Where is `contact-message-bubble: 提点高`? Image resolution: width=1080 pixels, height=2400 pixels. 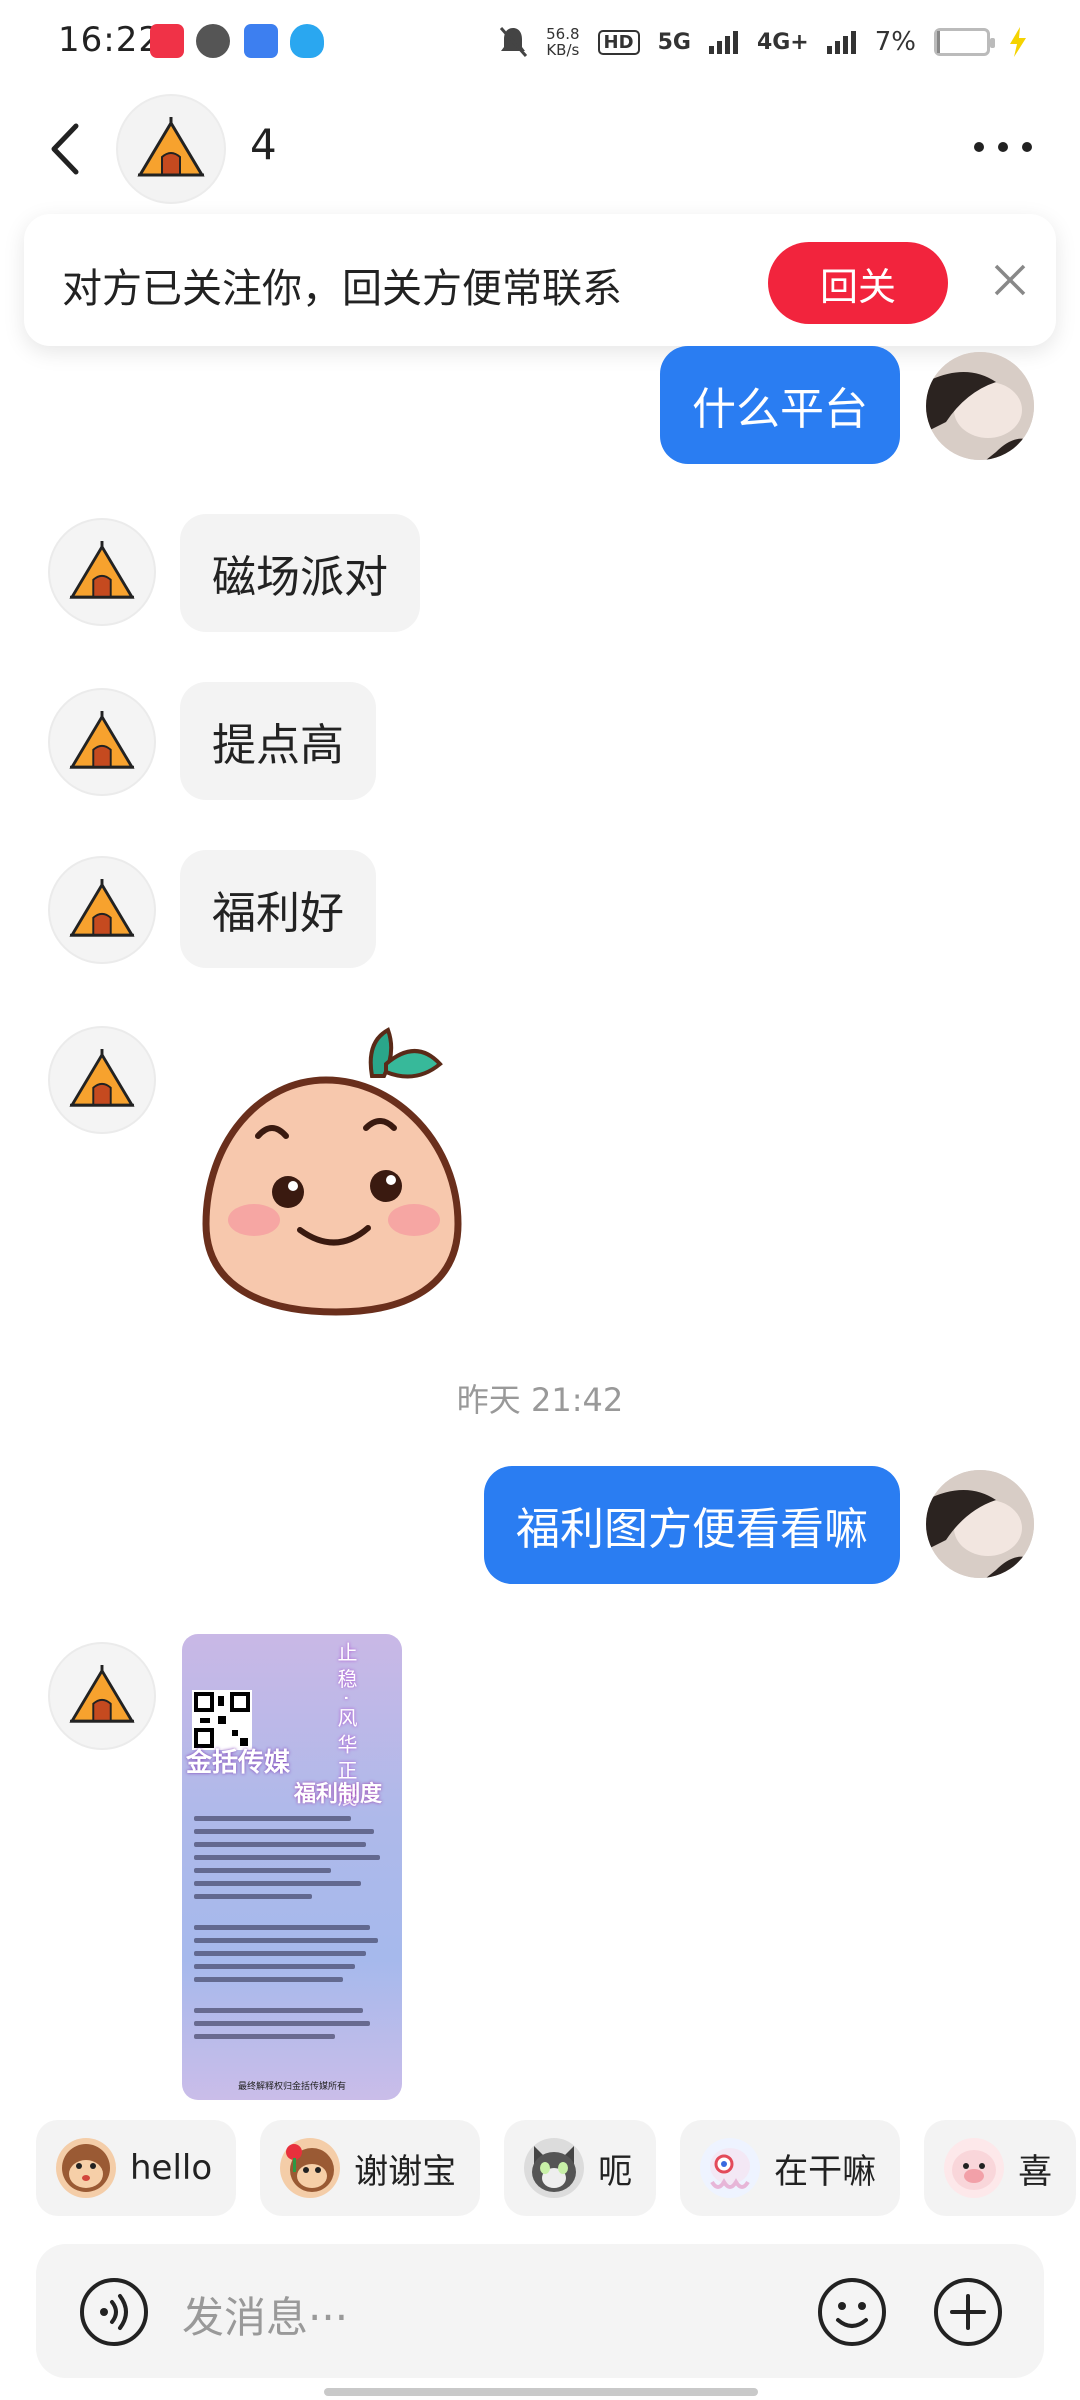 contact-message-bubble: 提点高 is located at coordinates (278, 741).